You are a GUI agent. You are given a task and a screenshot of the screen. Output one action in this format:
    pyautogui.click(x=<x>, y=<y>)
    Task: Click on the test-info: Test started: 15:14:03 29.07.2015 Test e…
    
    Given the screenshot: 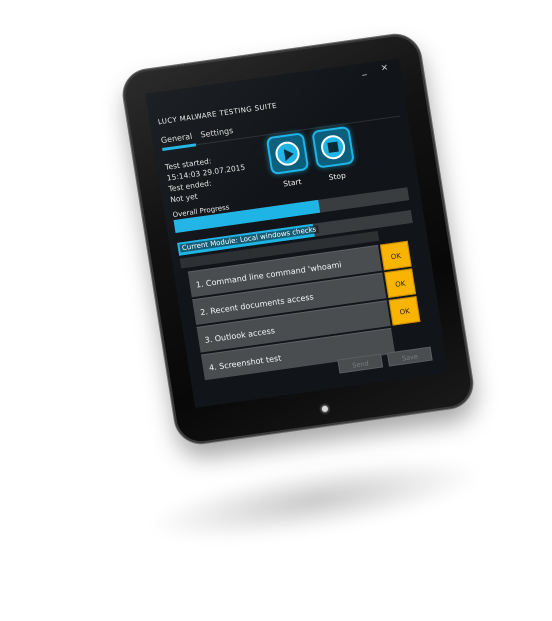 What is the action you would take?
    pyautogui.click(x=206, y=178)
    